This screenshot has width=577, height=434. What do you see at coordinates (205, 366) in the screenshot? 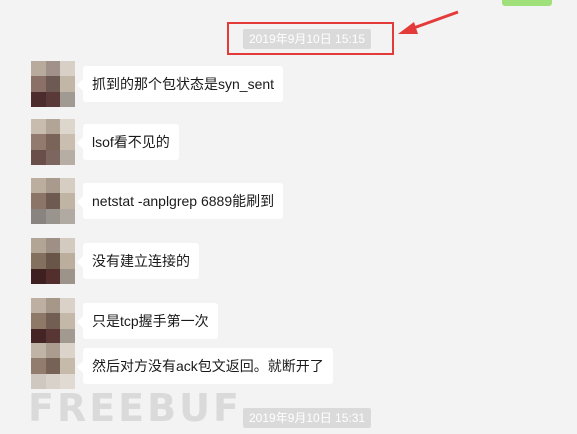
I see `message-bubble: 然后对方没有ack包文返回。就断开了` at bounding box center [205, 366].